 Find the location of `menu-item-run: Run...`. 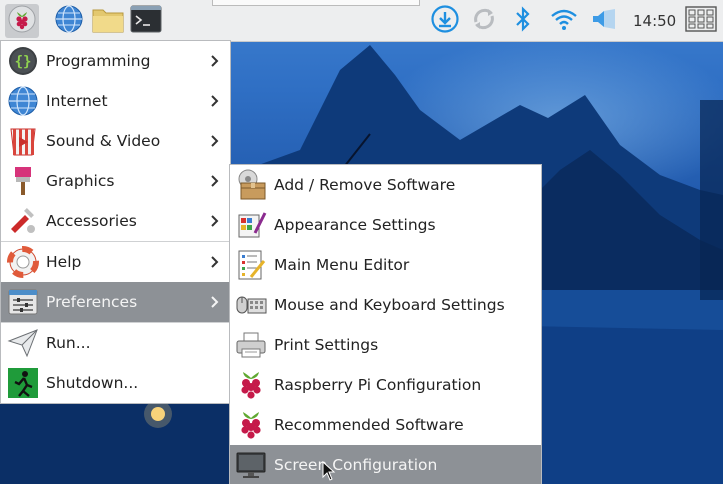

menu-item-run: Run... is located at coordinates (115, 343).